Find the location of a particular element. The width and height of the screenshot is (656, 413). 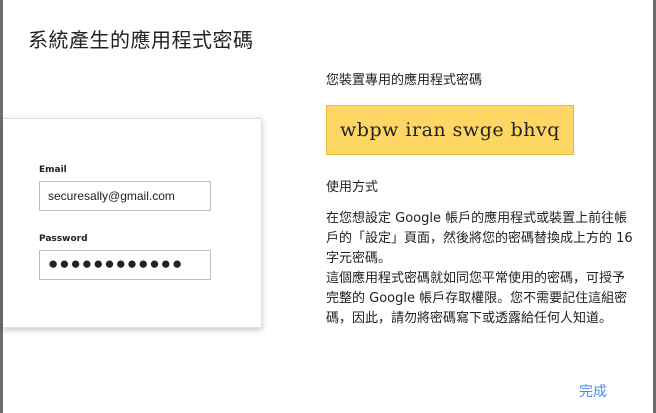

app-password-value: wbpw iran swge bhvq is located at coordinates (450, 130).